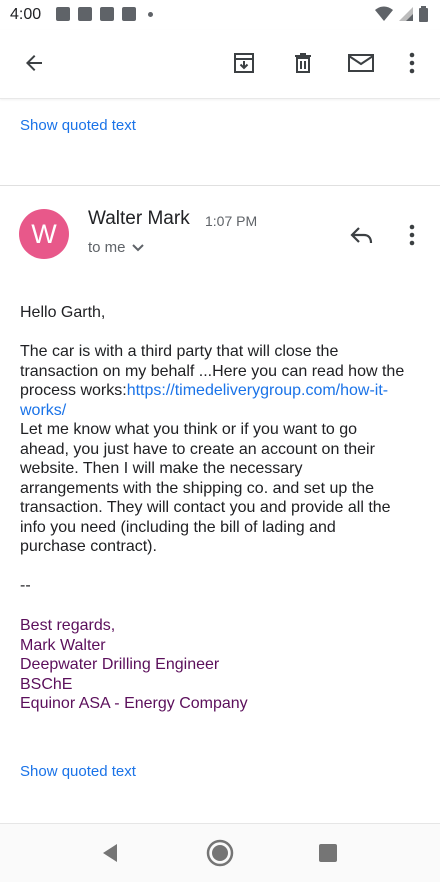 This screenshot has width=440, height=882. I want to click on more-notifications-dot-icon, so click(150, 14).